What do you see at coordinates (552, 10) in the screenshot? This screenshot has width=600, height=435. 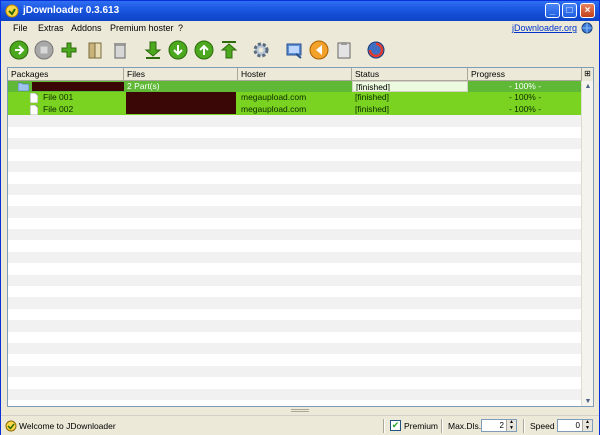 I see `minimize-button: _` at bounding box center [552, 10].